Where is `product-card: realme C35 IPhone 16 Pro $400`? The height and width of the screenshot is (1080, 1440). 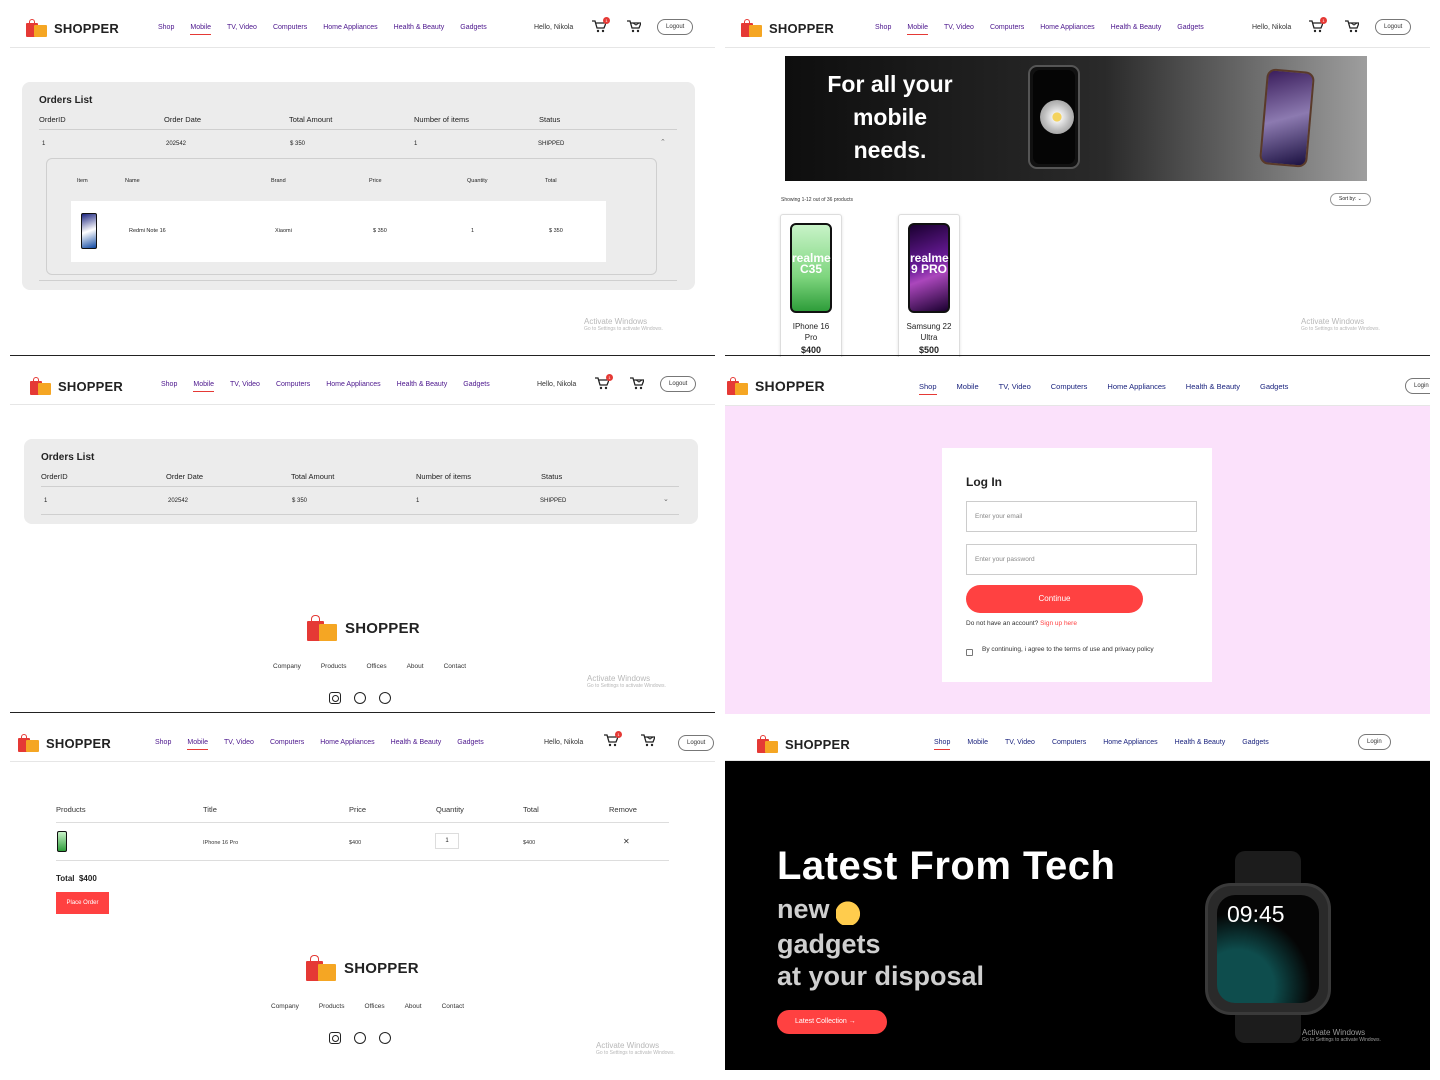
product-card: realme C35 IPhone 16 Pro $400 is located at coordinates (811, 285).